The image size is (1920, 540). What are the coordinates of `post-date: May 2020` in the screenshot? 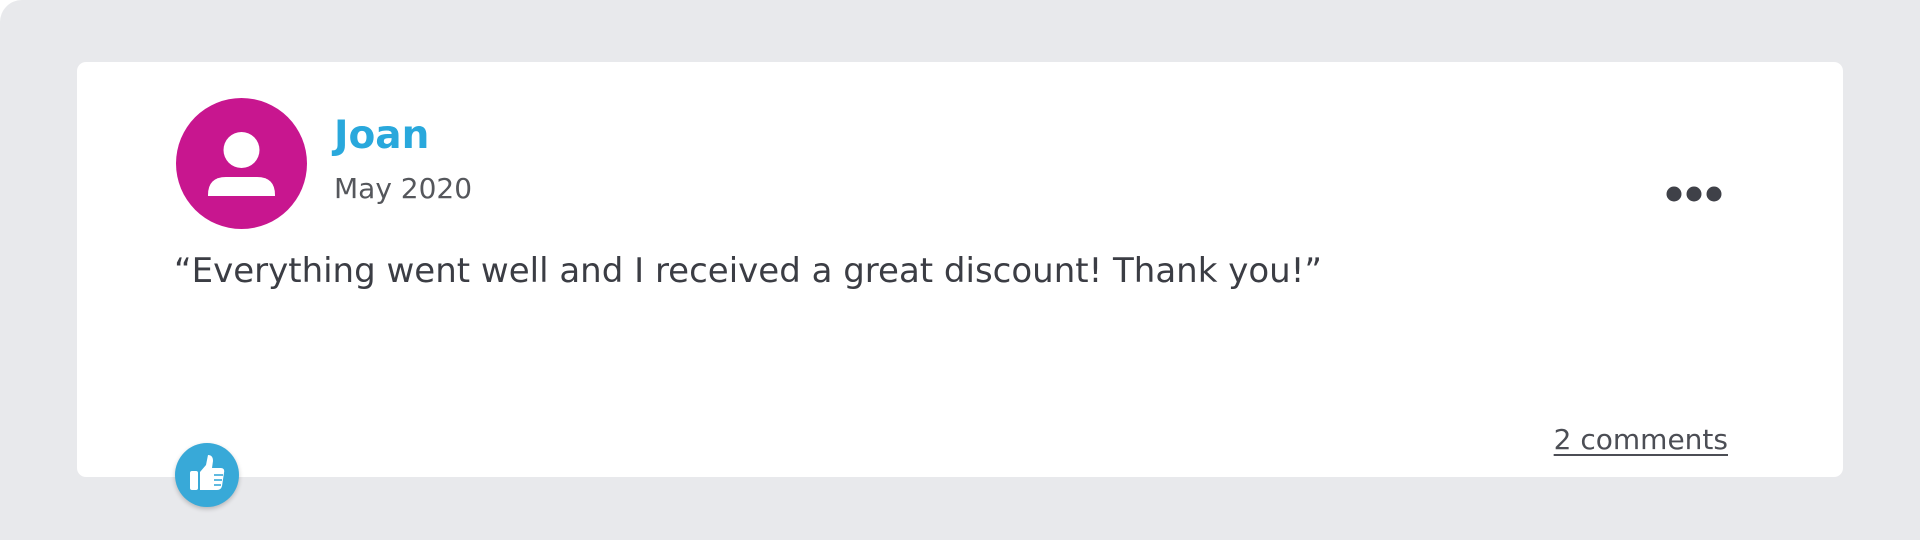 It's located at (403, 188).